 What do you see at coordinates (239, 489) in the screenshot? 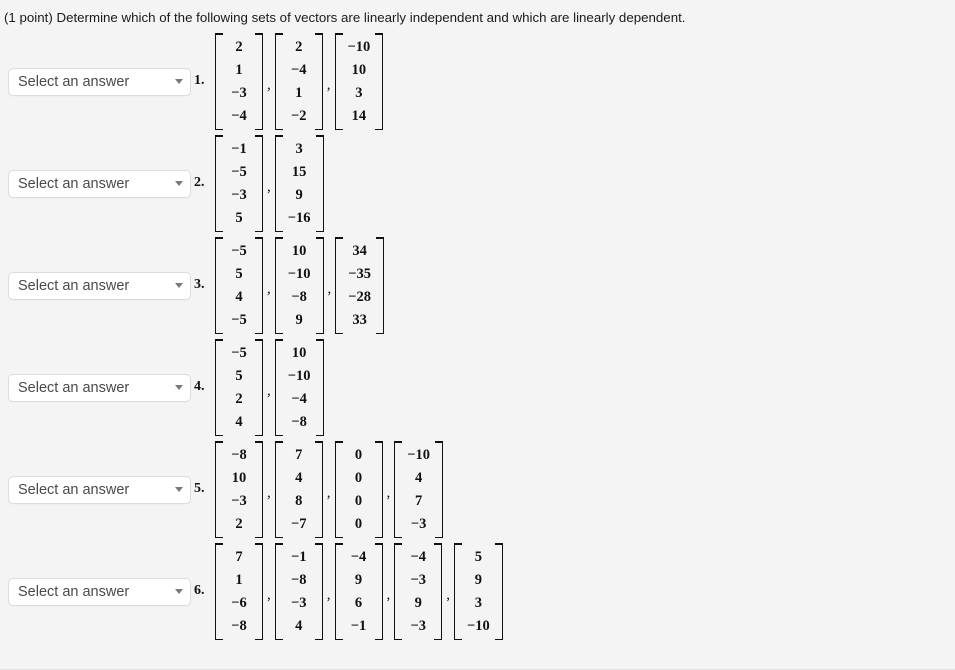
I see `vector-entries: −8 10 −3 2` at bounding box center [239, 489].